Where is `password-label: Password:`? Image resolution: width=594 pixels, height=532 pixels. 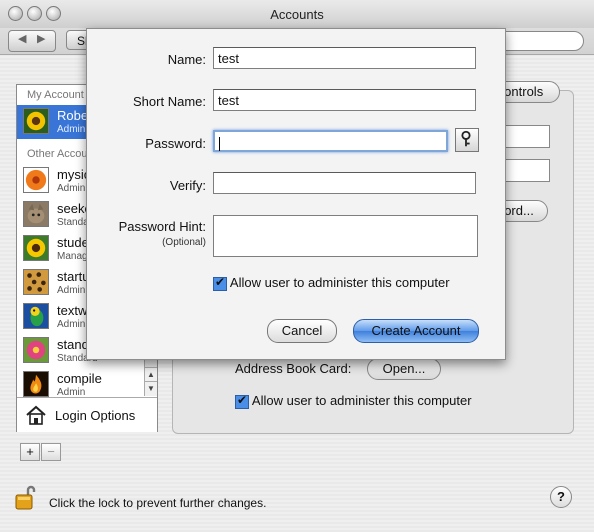
password-label: Password: is located at coordinates (175, 143).